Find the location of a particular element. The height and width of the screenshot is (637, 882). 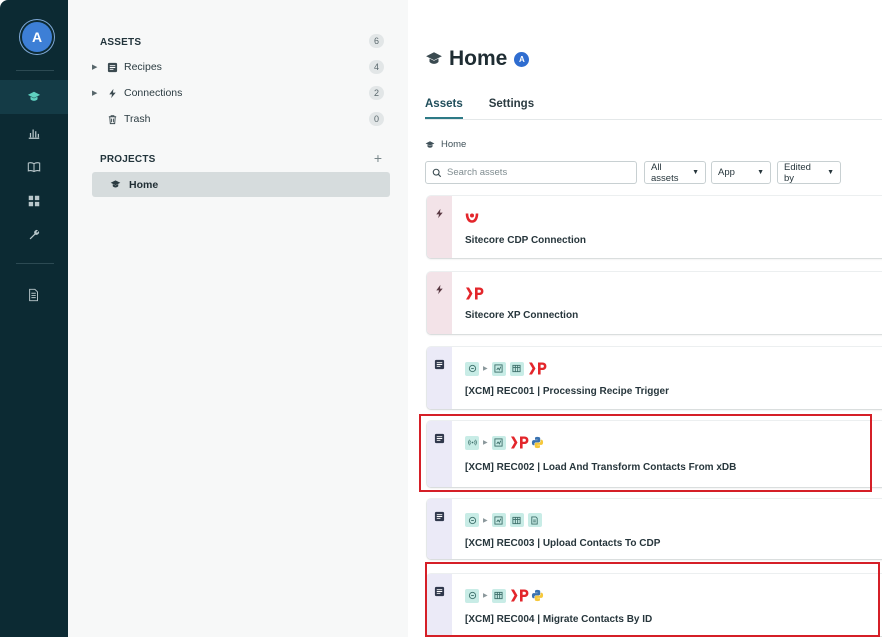

rail-item-tools is located at coordinates (34, 235).